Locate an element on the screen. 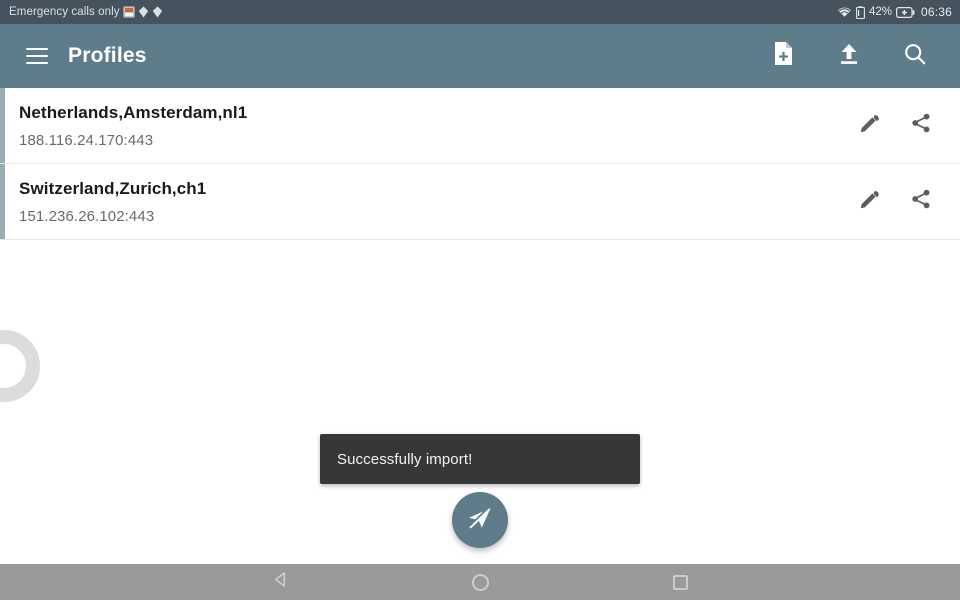 Image resolution: width=960 pixels, height=600 pixels. upload-icon is located at coordinates (849, 56).